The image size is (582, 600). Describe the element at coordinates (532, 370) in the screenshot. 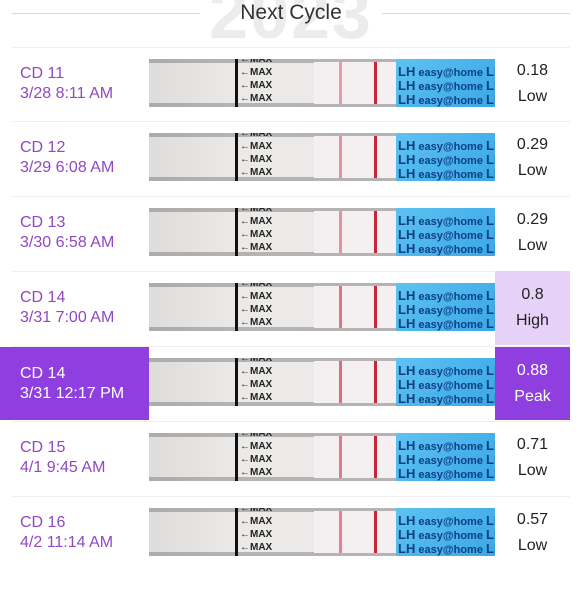

I see `lh-ratio-value: 0.88` at that location.